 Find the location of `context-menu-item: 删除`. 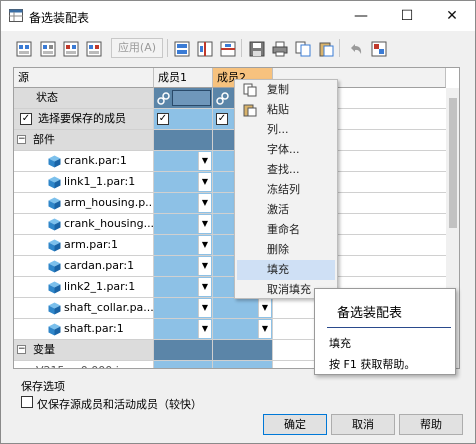

context-menu-item: 删除 is located at coordinates (286, 250).